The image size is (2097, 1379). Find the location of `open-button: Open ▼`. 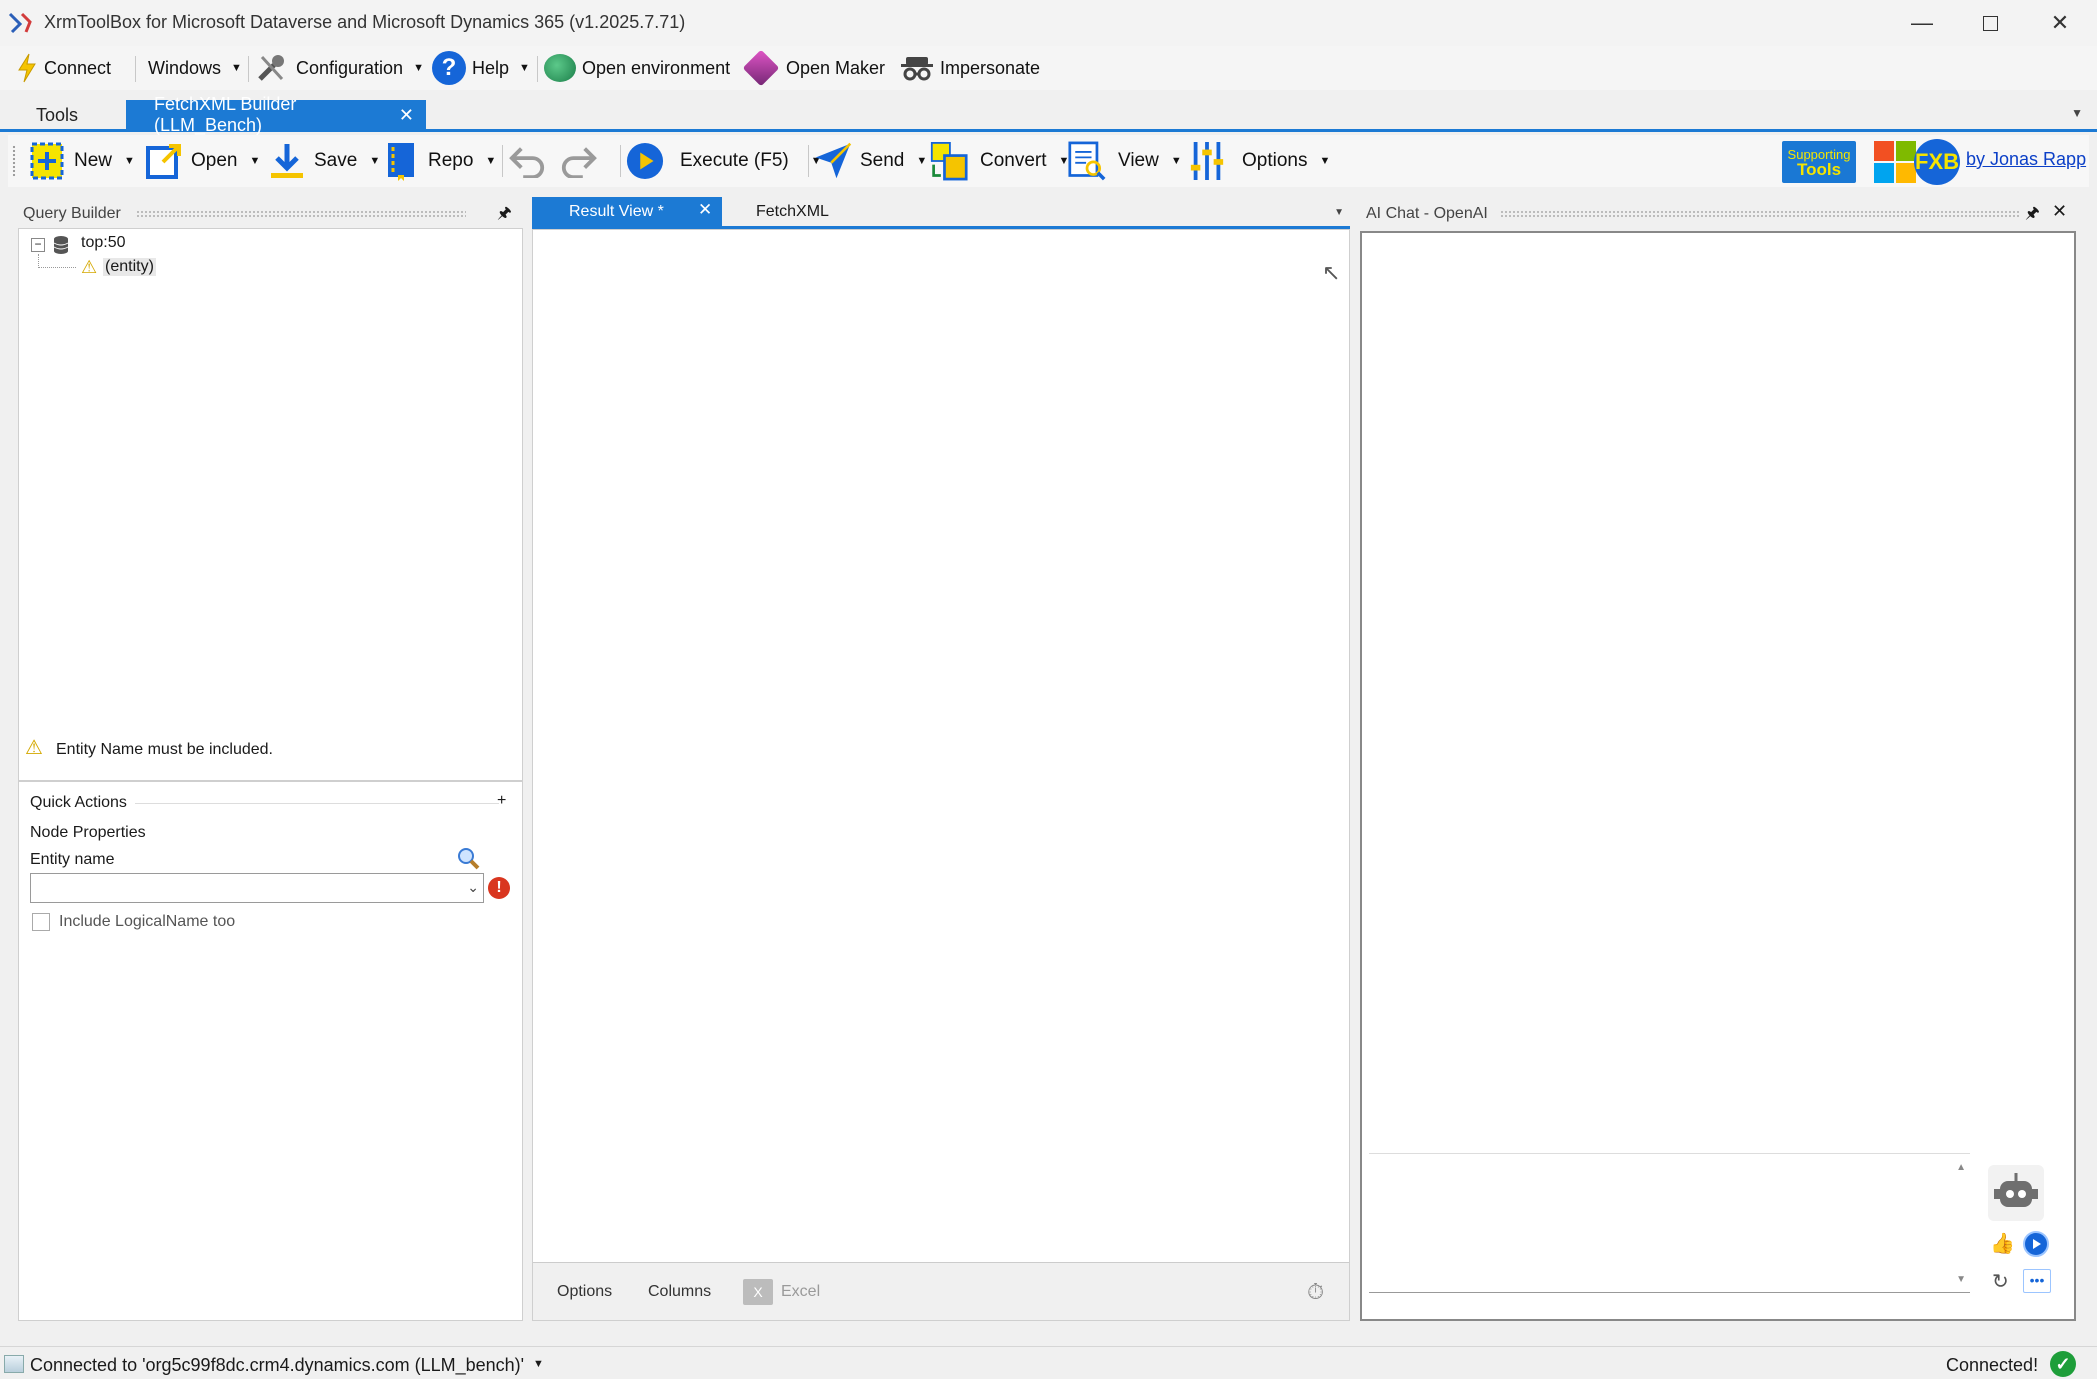

open-button: Open ▼ is located at coordinates (202, 161).